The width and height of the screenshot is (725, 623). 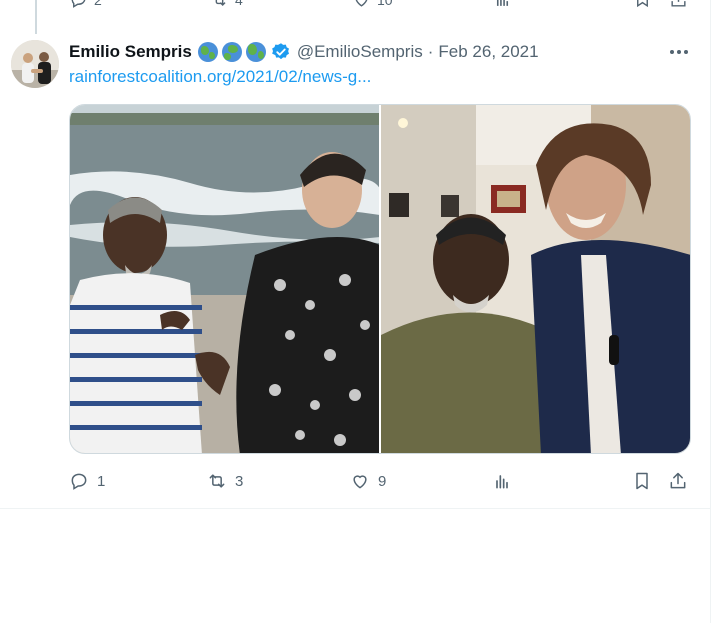 I want to click on bookmark-button, so click(x=642, y=481).